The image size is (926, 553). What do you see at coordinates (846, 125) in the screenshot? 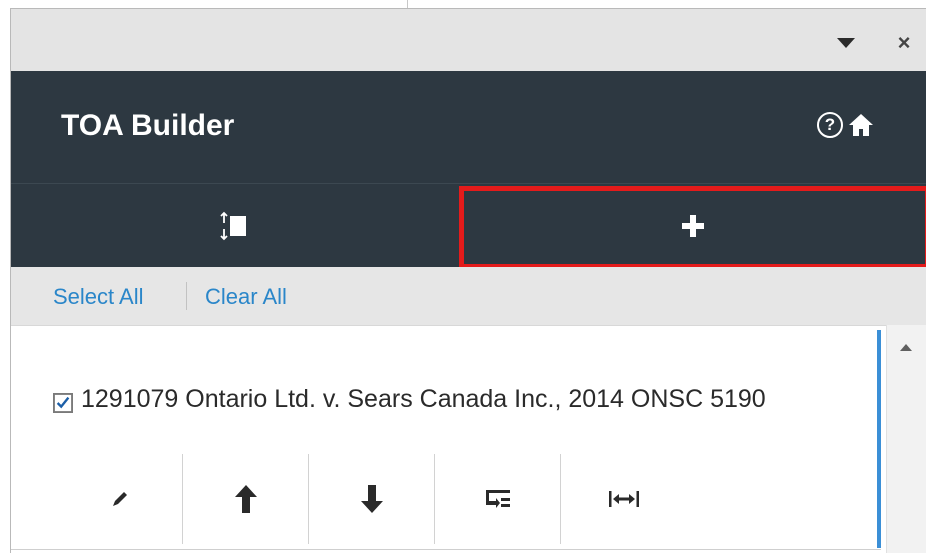
I see `header-icons: ?` at bounding box center [846, 125].